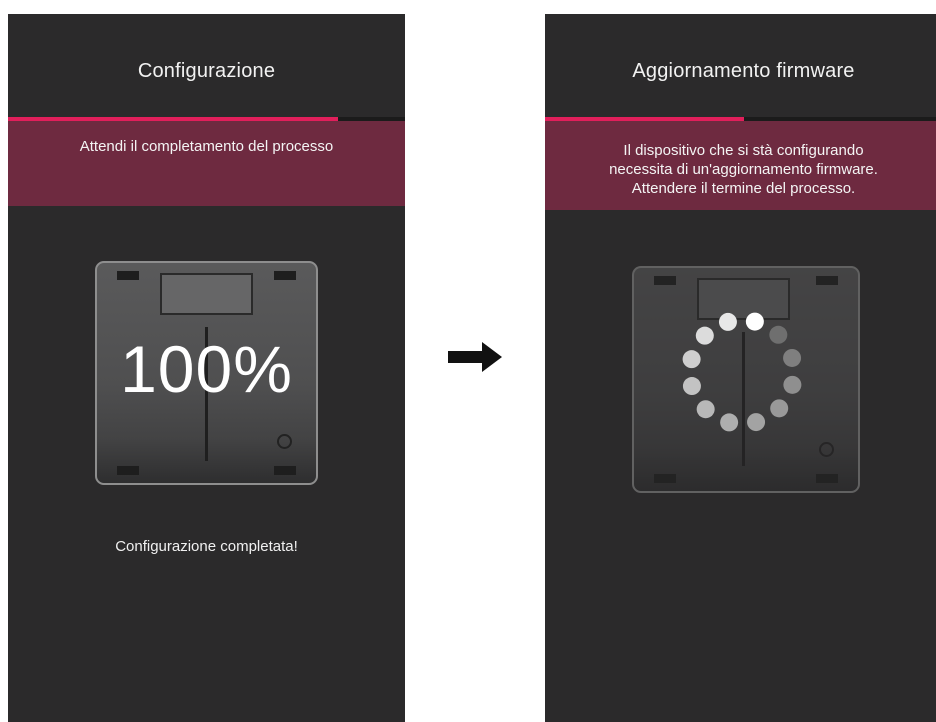  I want to click on progress-percent: 100%, so click(206, 369).